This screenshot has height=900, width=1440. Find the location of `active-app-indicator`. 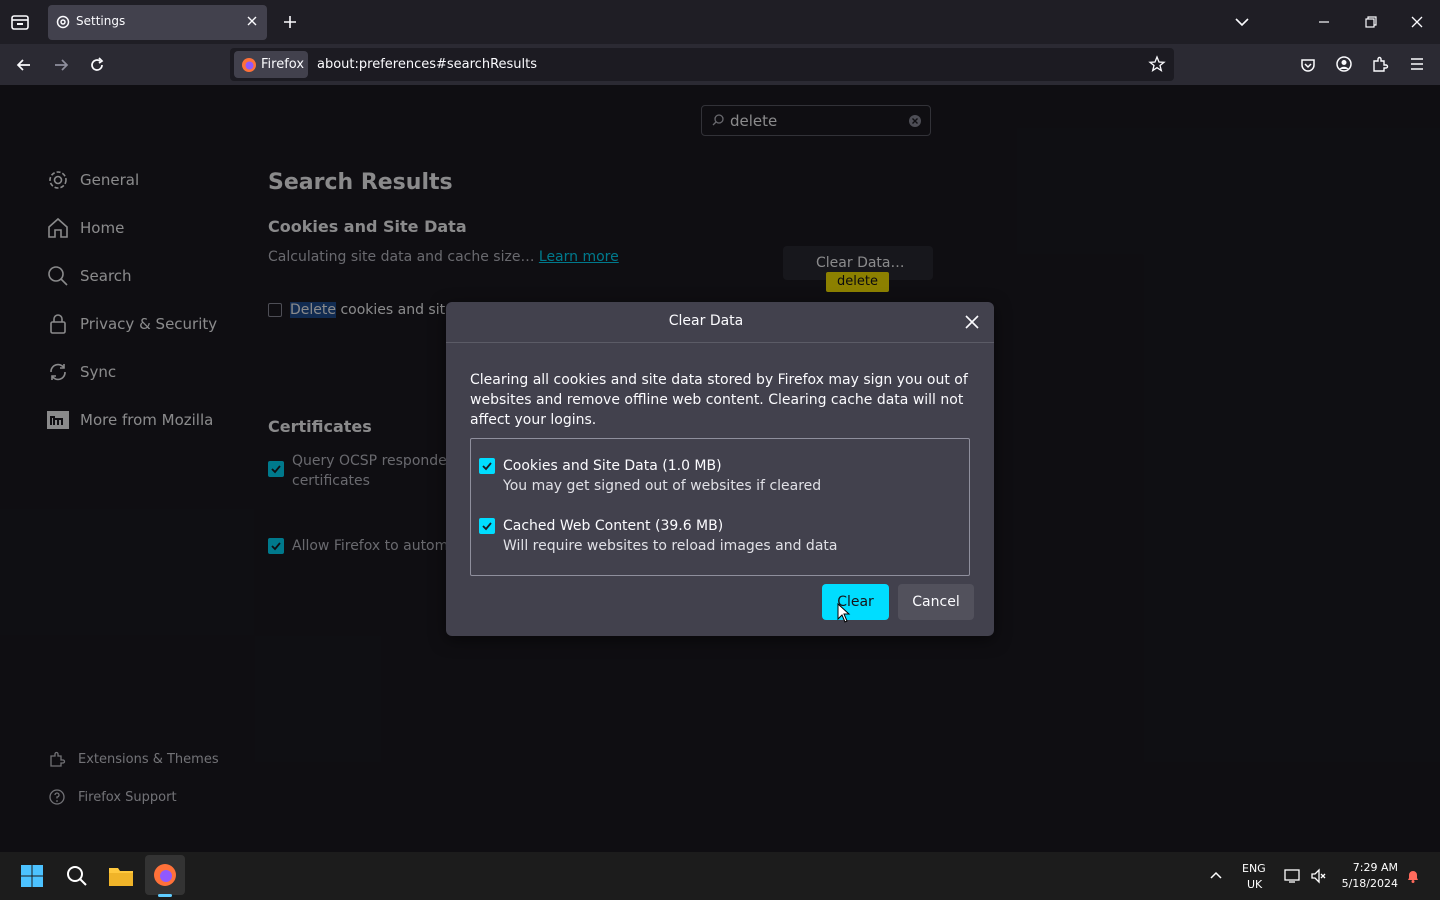

active-app-indicator is located at coordinates (165, 895).